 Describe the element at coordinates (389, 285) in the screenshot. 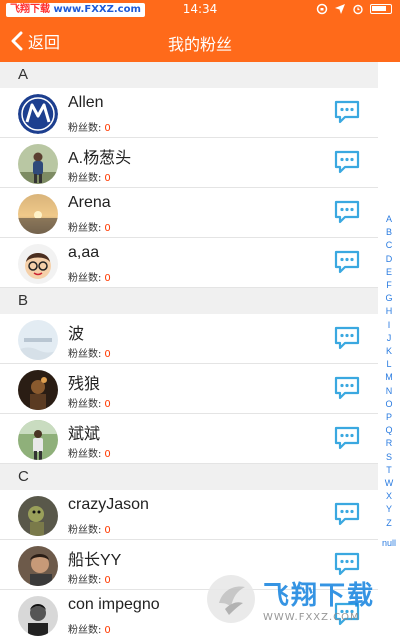

I see `index-letter-f: F` at that location.